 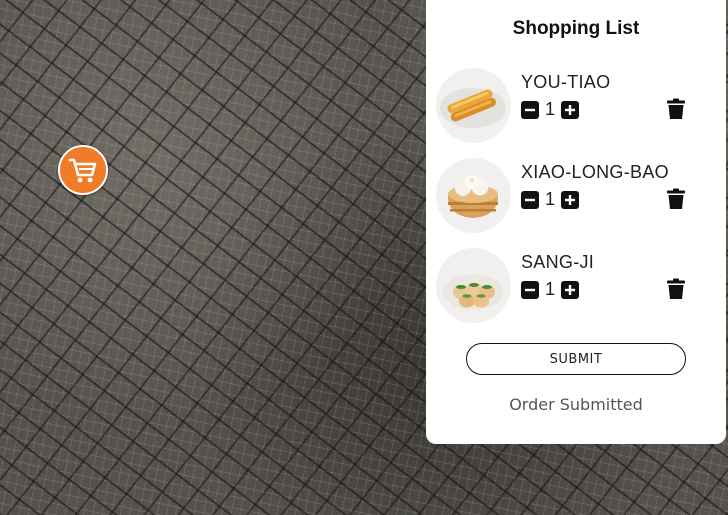 I want to click on xiaolongbao-image, so click(x=473, y=195).